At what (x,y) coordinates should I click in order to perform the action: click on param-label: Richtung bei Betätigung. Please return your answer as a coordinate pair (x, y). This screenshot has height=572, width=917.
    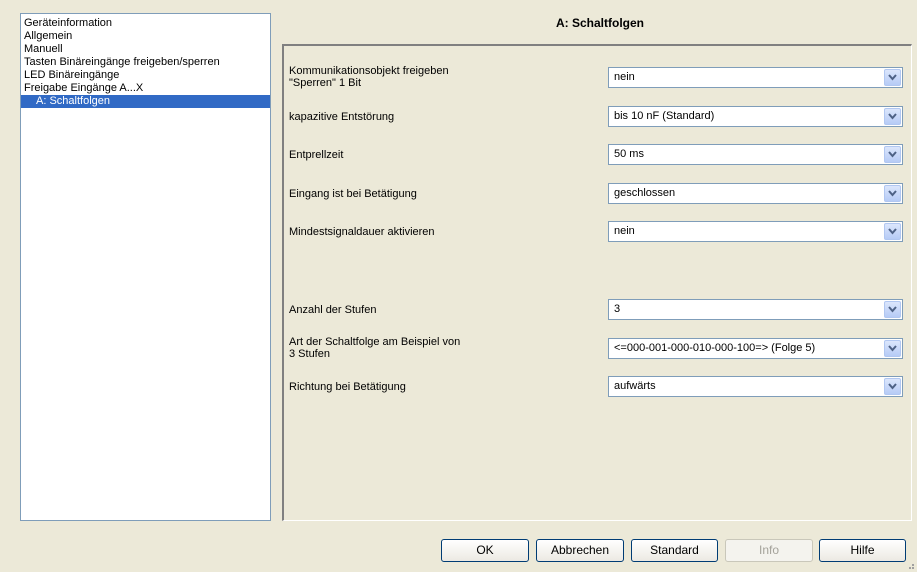
    Looking at the image, I should click on (439, 387).